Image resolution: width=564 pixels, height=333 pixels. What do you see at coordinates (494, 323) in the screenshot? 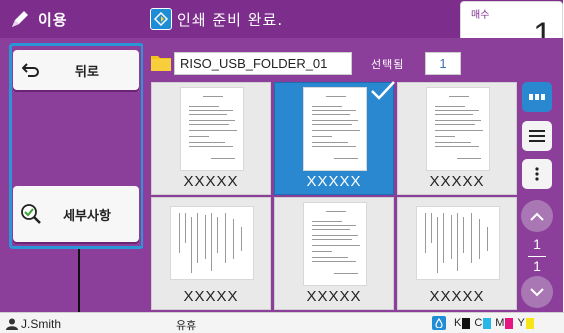
I see `ink-list: KCMY` at bounding box center [494, 323].